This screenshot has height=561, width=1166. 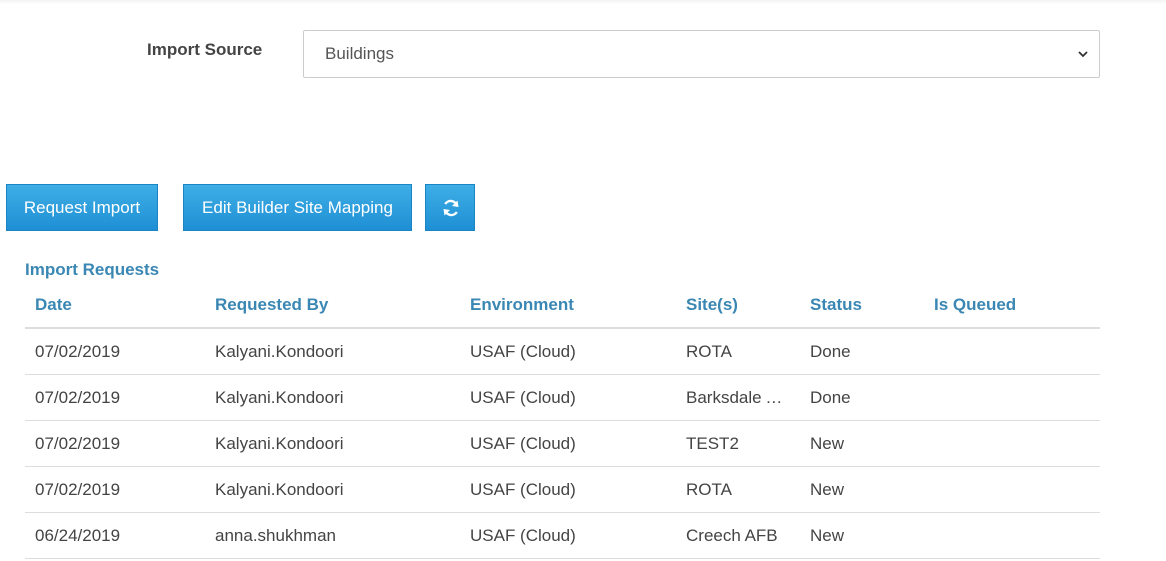 I want to click on import-requests-title: Import Requests, so click(x=92, y=269).